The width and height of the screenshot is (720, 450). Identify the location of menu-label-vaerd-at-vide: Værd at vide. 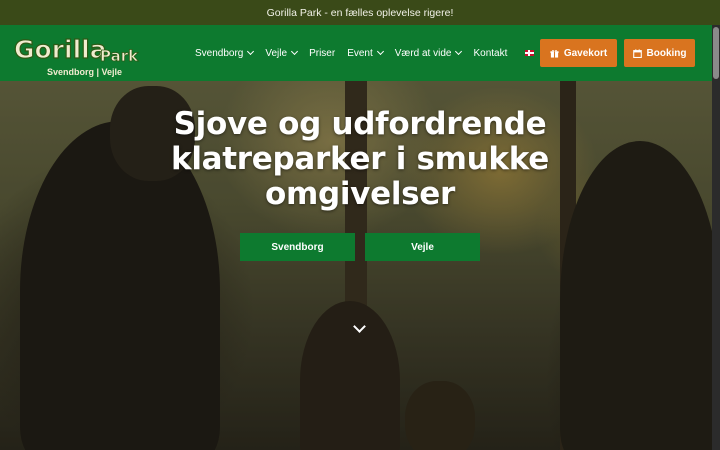
(423, 53).